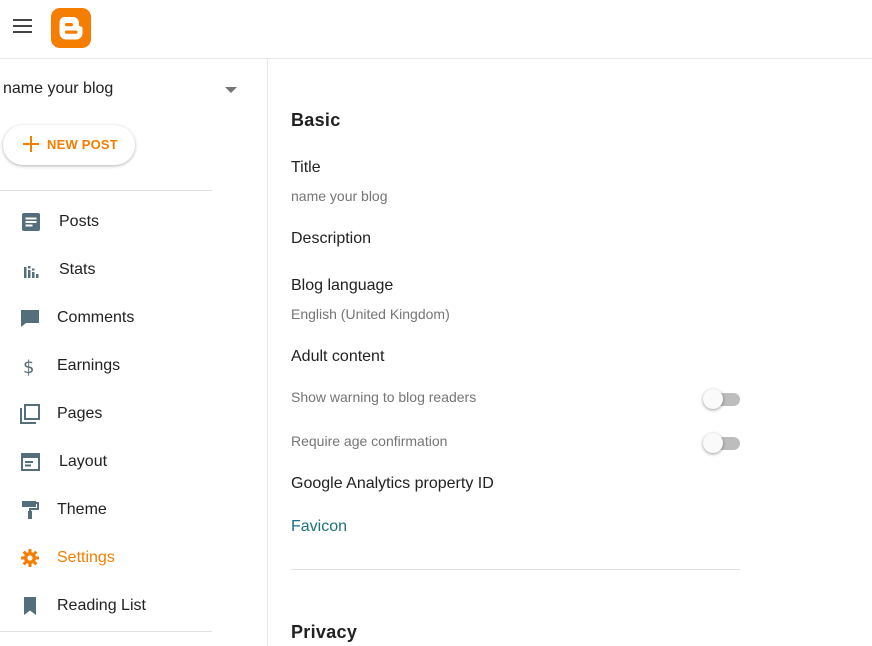  I want to click on top-bar, so click(436, 29).